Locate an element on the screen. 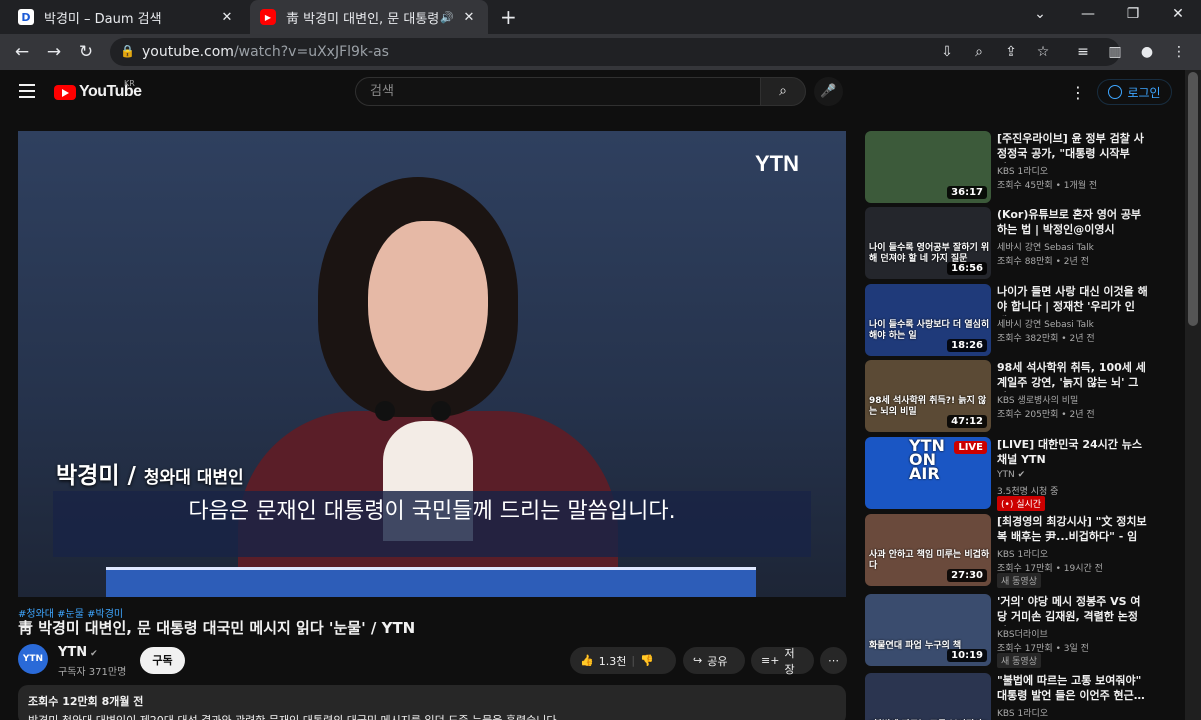 This screenshot has width=1201, height=720. media-control-icon: ≡ is located at coordinates (1083, 52).